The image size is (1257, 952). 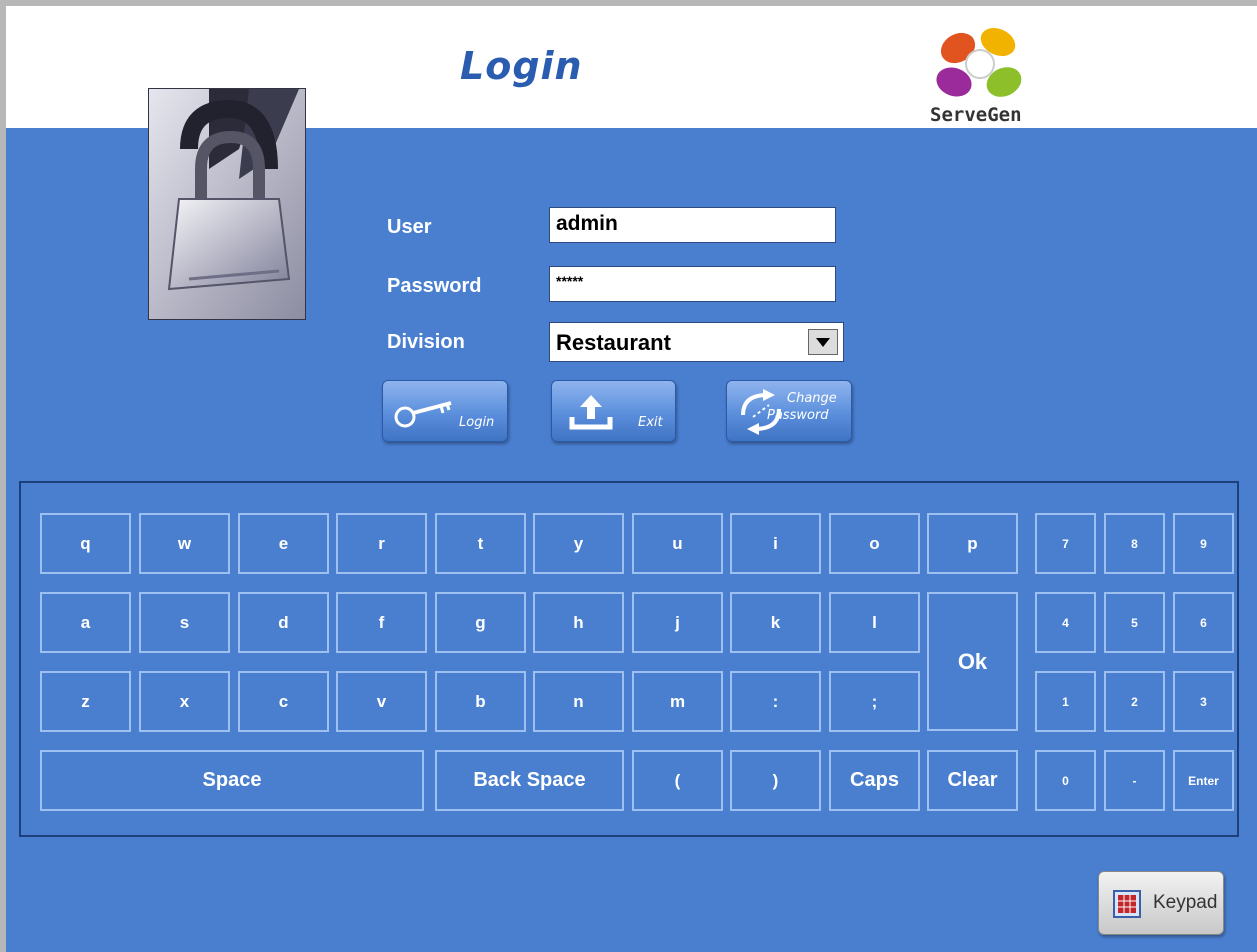 What do you see at coordinates (1134, 622) in the screenshot?
I see `key-num-5: 5` at bounding box center [1134, 622].